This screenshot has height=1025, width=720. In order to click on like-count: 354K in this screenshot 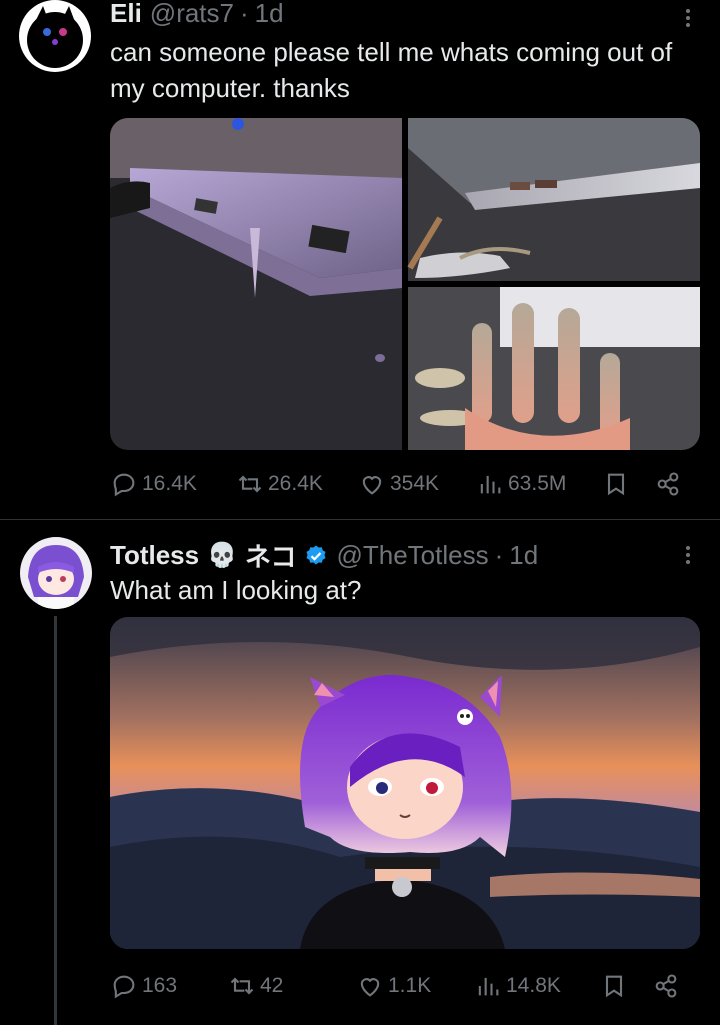, I will do `click(415, 483)`.